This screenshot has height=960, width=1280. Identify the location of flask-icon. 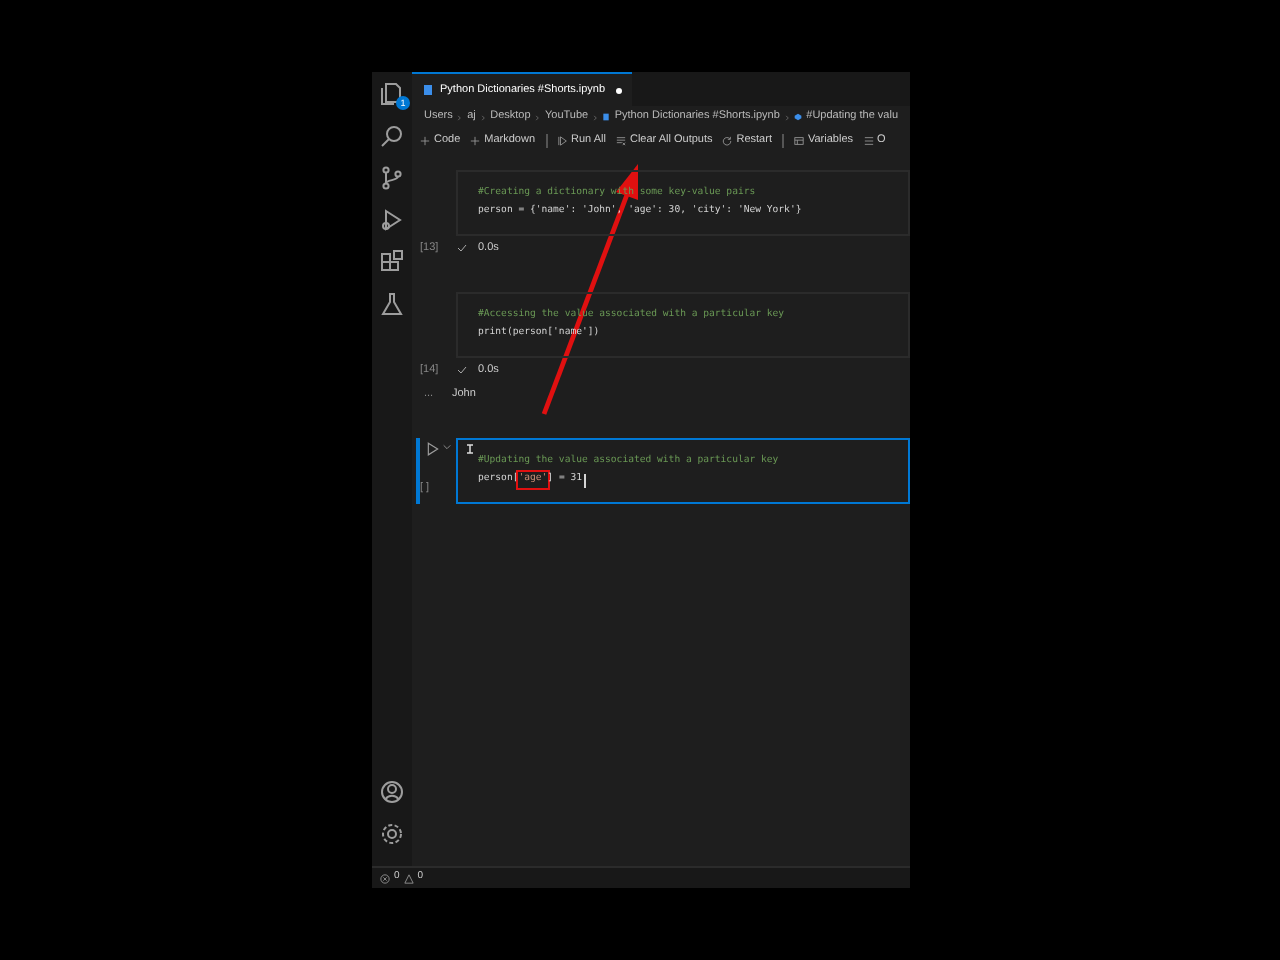
(392, 304).